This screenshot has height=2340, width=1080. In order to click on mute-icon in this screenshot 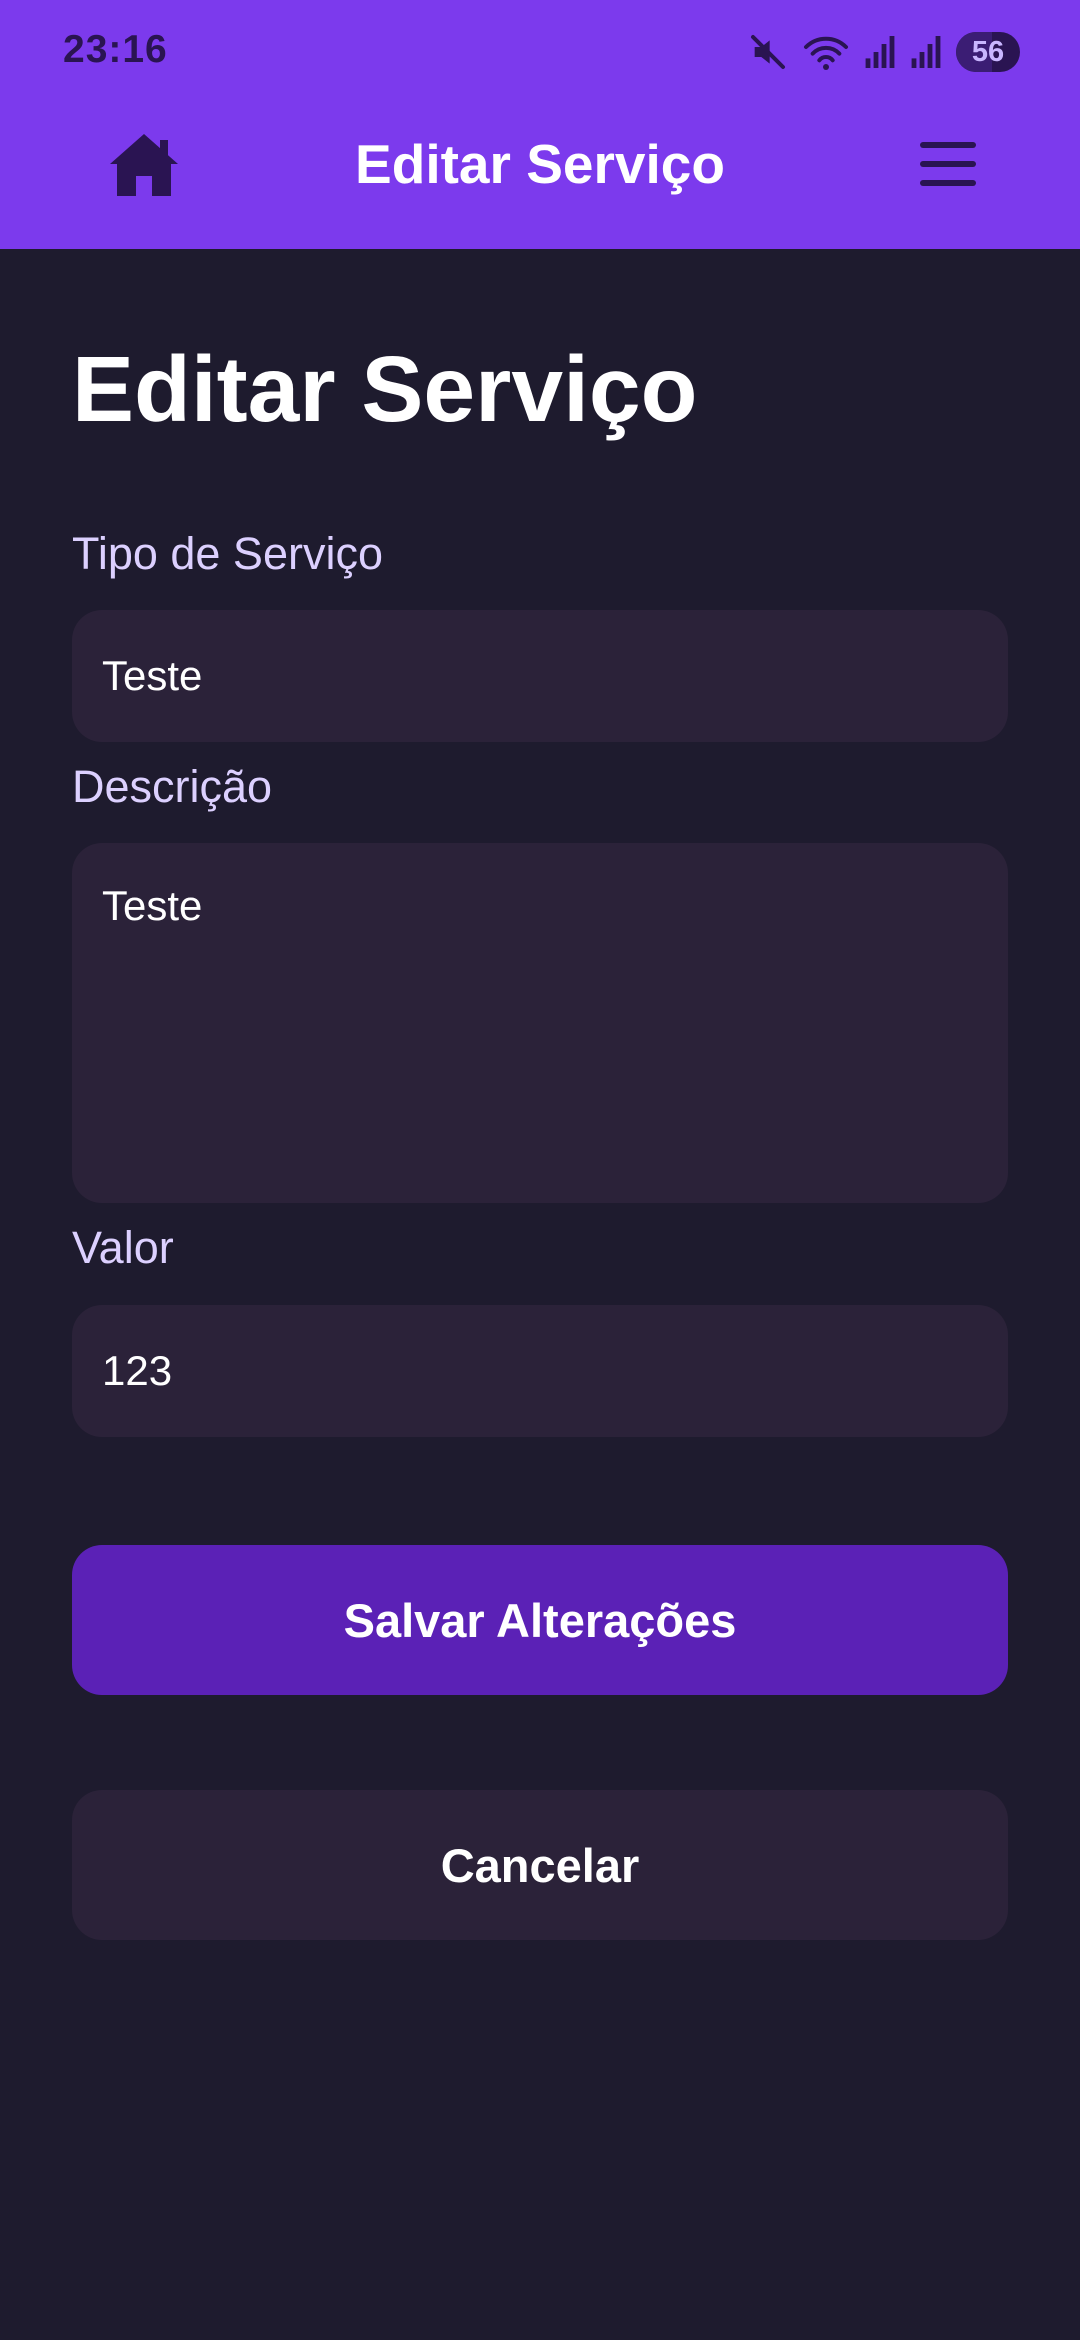, I will do `click(768, 52)`.